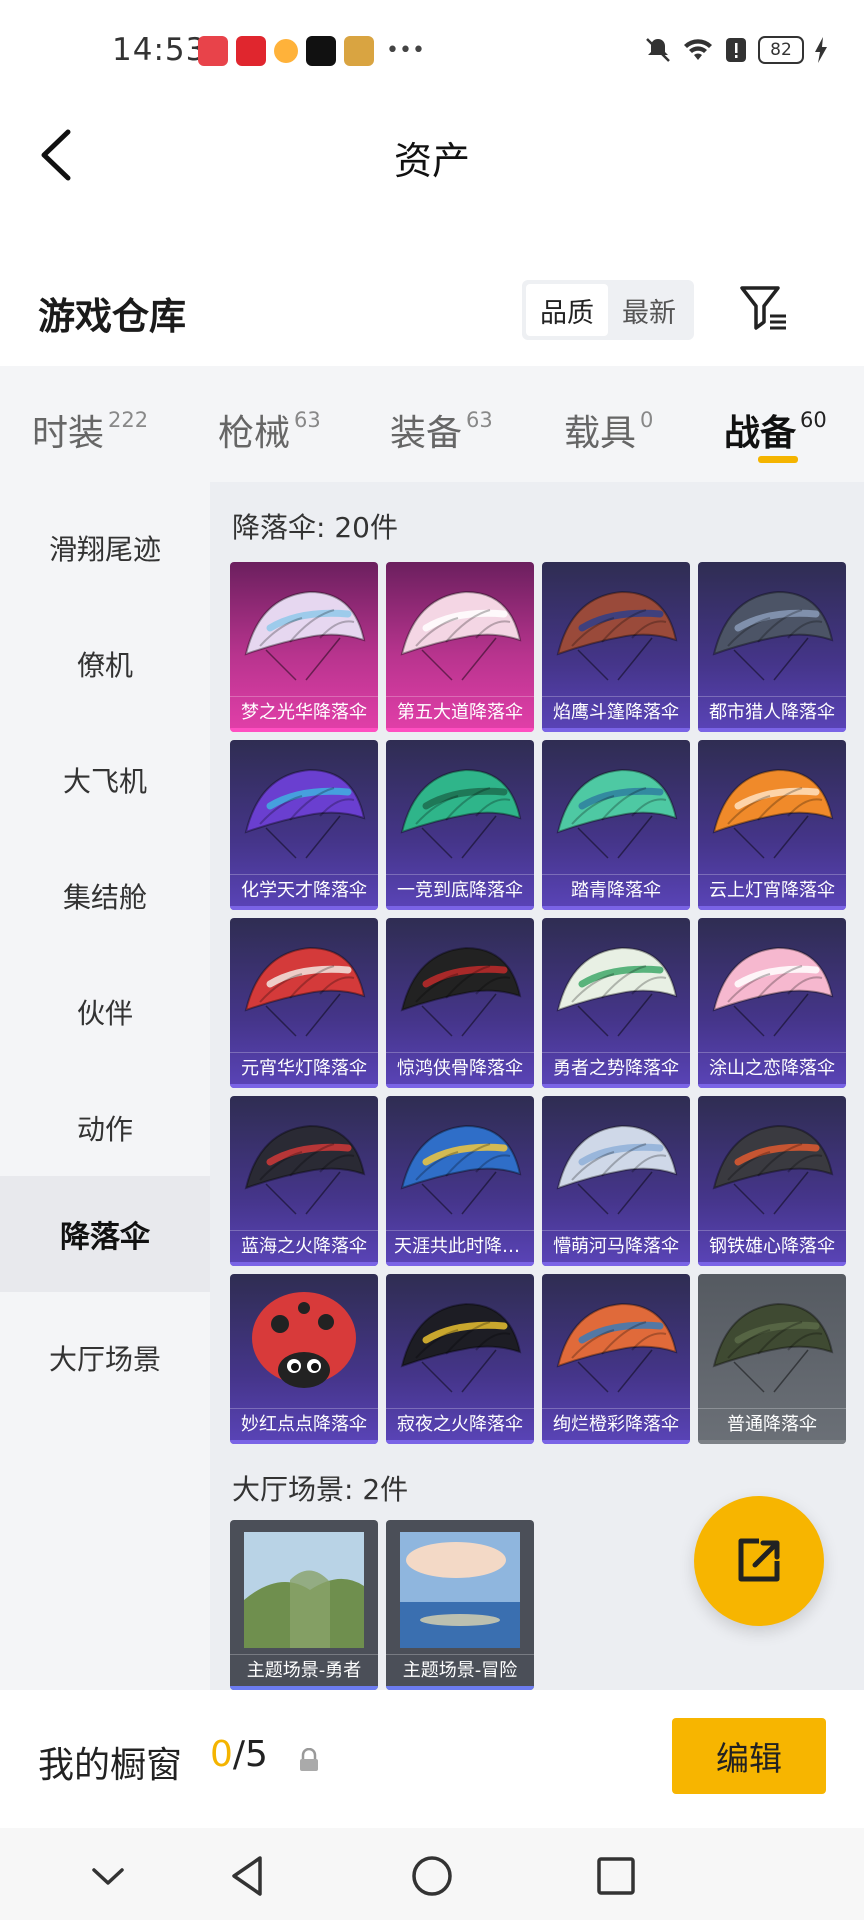 The height and width of the screenshot is (1920, 864). Describe the element at coordinates (304, 1359) in the screenshot. I see `parachute-item-card: 妙红点点降落伞` at that location.